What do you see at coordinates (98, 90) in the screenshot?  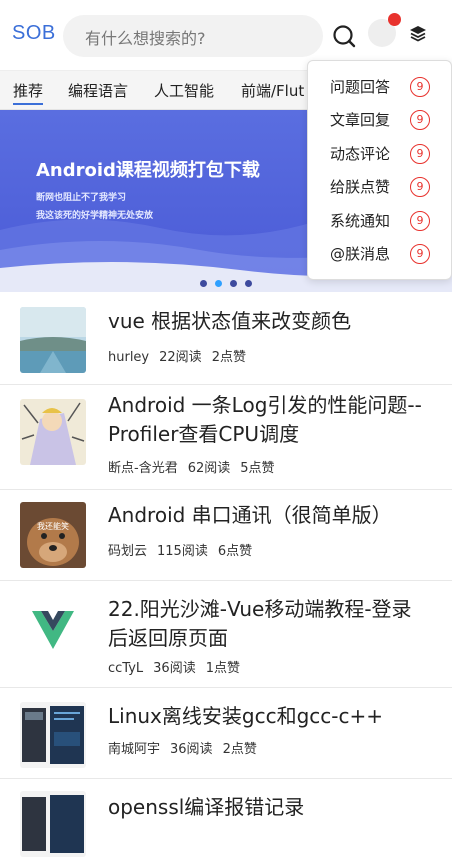 I see `tab-programming: 编程语言` at bounding box center [98, 90].